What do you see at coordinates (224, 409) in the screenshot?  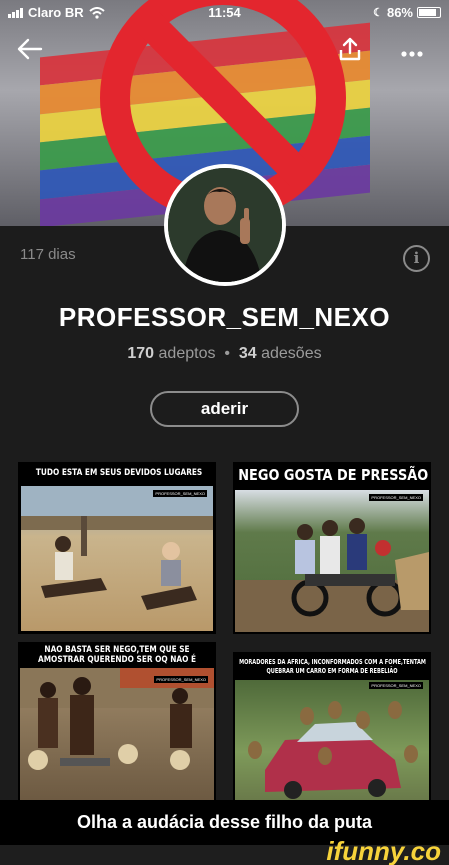 I see `join-button: aderir` at bounding box center [224, 409].